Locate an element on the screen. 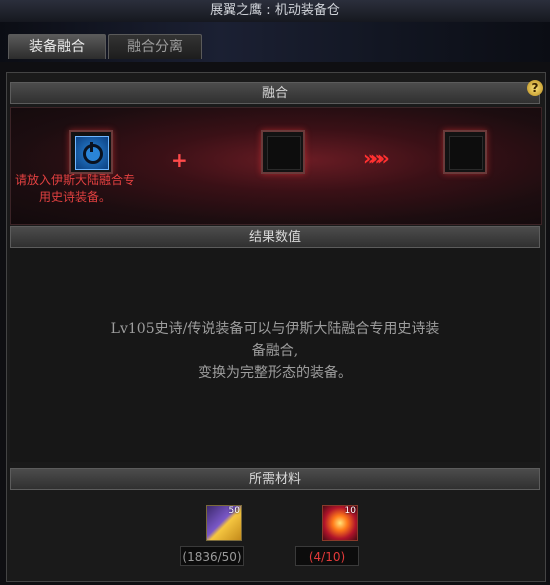 The image size is (550, 585). tab-equipment-fusion: 装备融合 is located at coordinates (57, 46).